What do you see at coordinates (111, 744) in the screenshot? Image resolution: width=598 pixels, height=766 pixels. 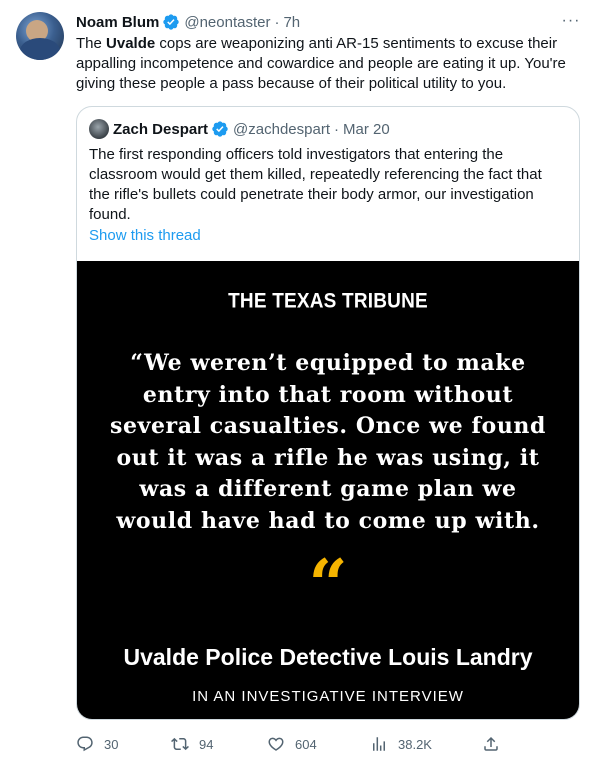 I see `reply-count: 30` at bounding box center [111, 744].